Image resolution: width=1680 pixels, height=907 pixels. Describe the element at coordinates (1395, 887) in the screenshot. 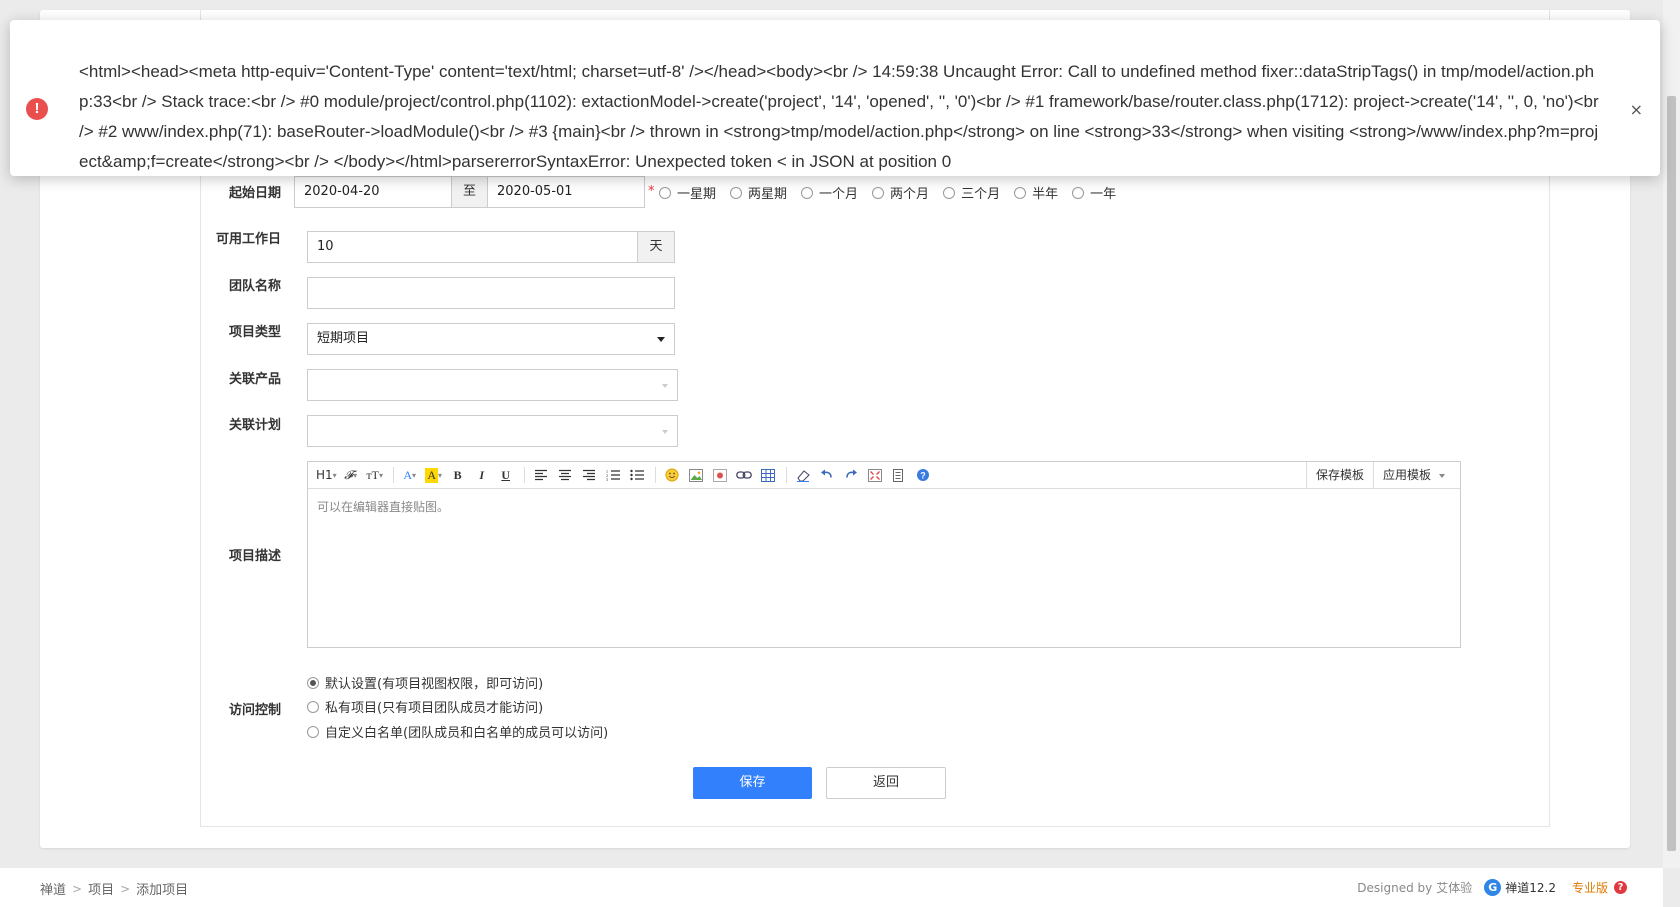

I see `designed-by-text: Designed by` at that location.